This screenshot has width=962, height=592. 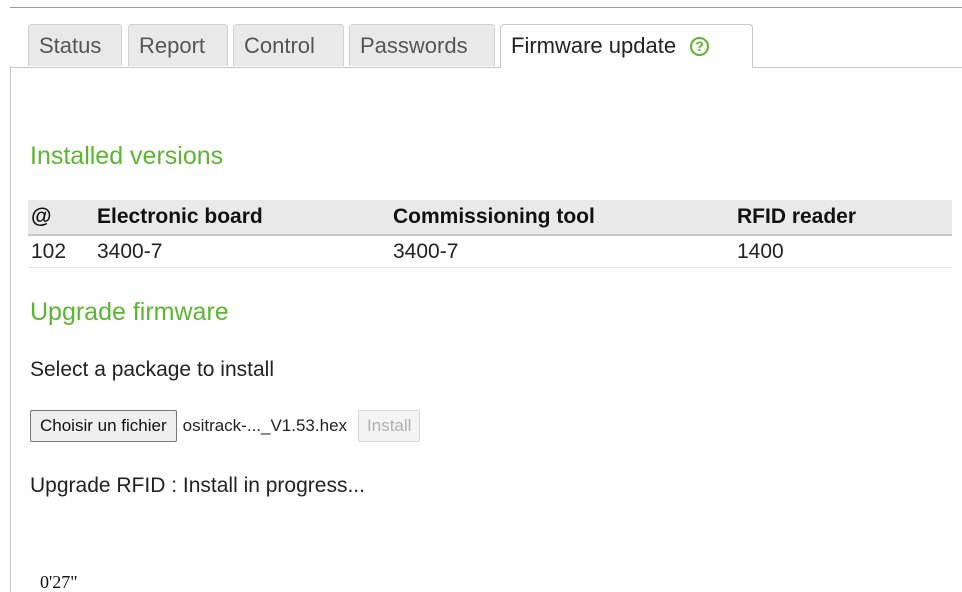 I want to click on tab-firmware-update: Firmware update?, so click(x=626, y=46).